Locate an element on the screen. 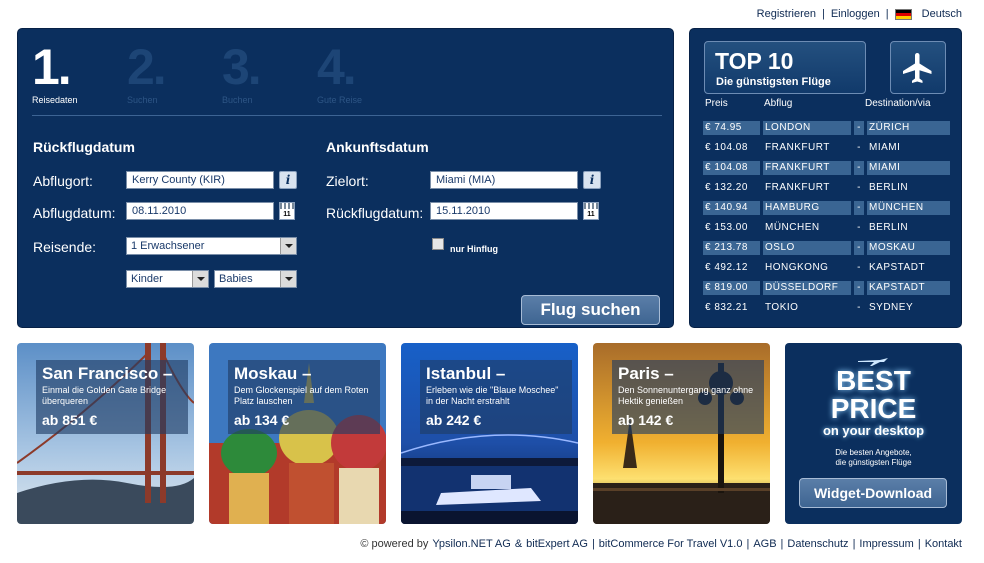  register-link: Registrieren is located at coordinates (786, 14).